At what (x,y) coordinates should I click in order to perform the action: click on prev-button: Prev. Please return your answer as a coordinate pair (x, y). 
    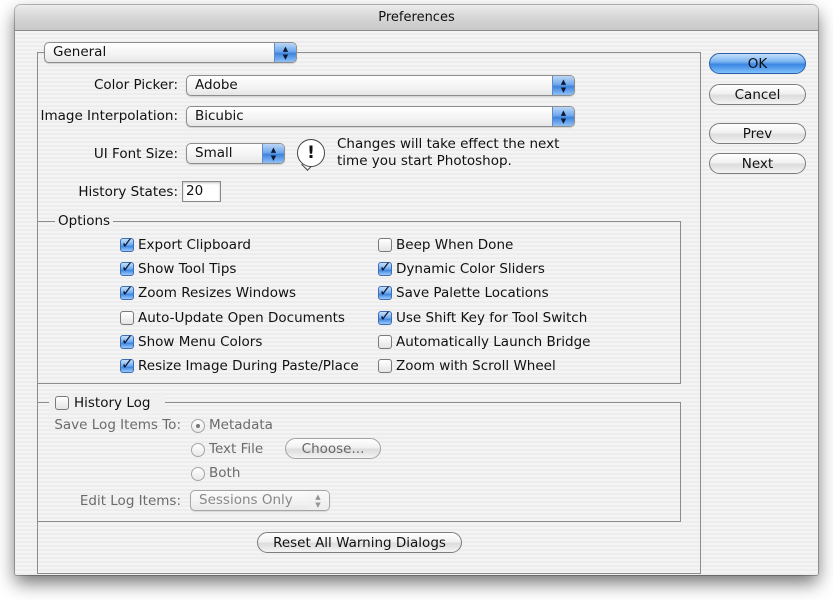
    Looking at the image, I should click on (757, 133).